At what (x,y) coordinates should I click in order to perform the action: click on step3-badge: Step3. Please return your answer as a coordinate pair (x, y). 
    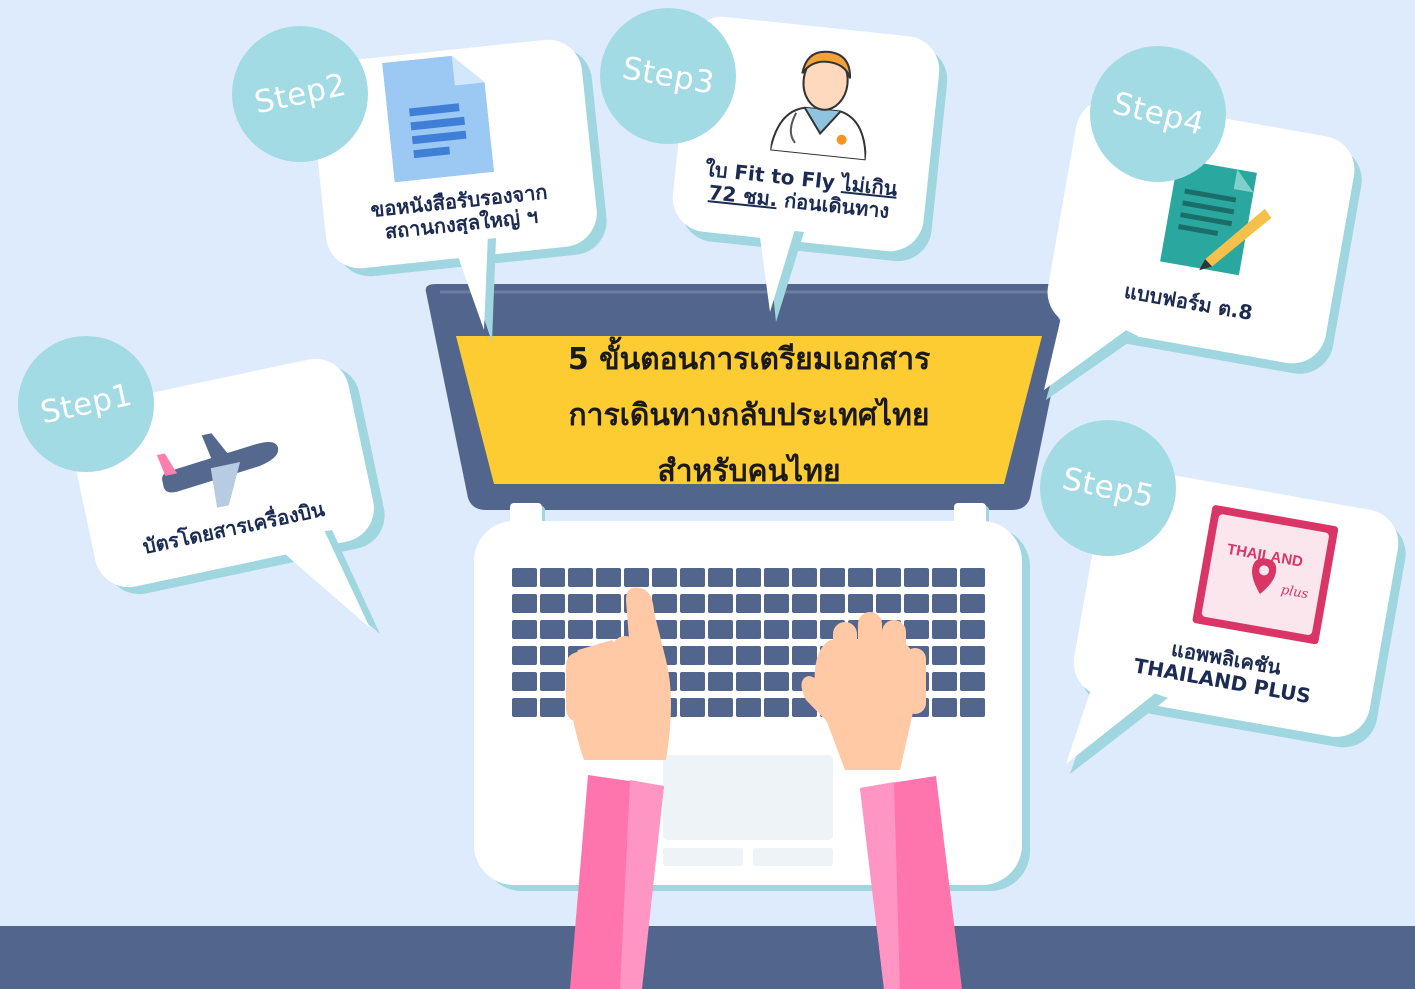
    Looking at the image, I should click on (668, 76).